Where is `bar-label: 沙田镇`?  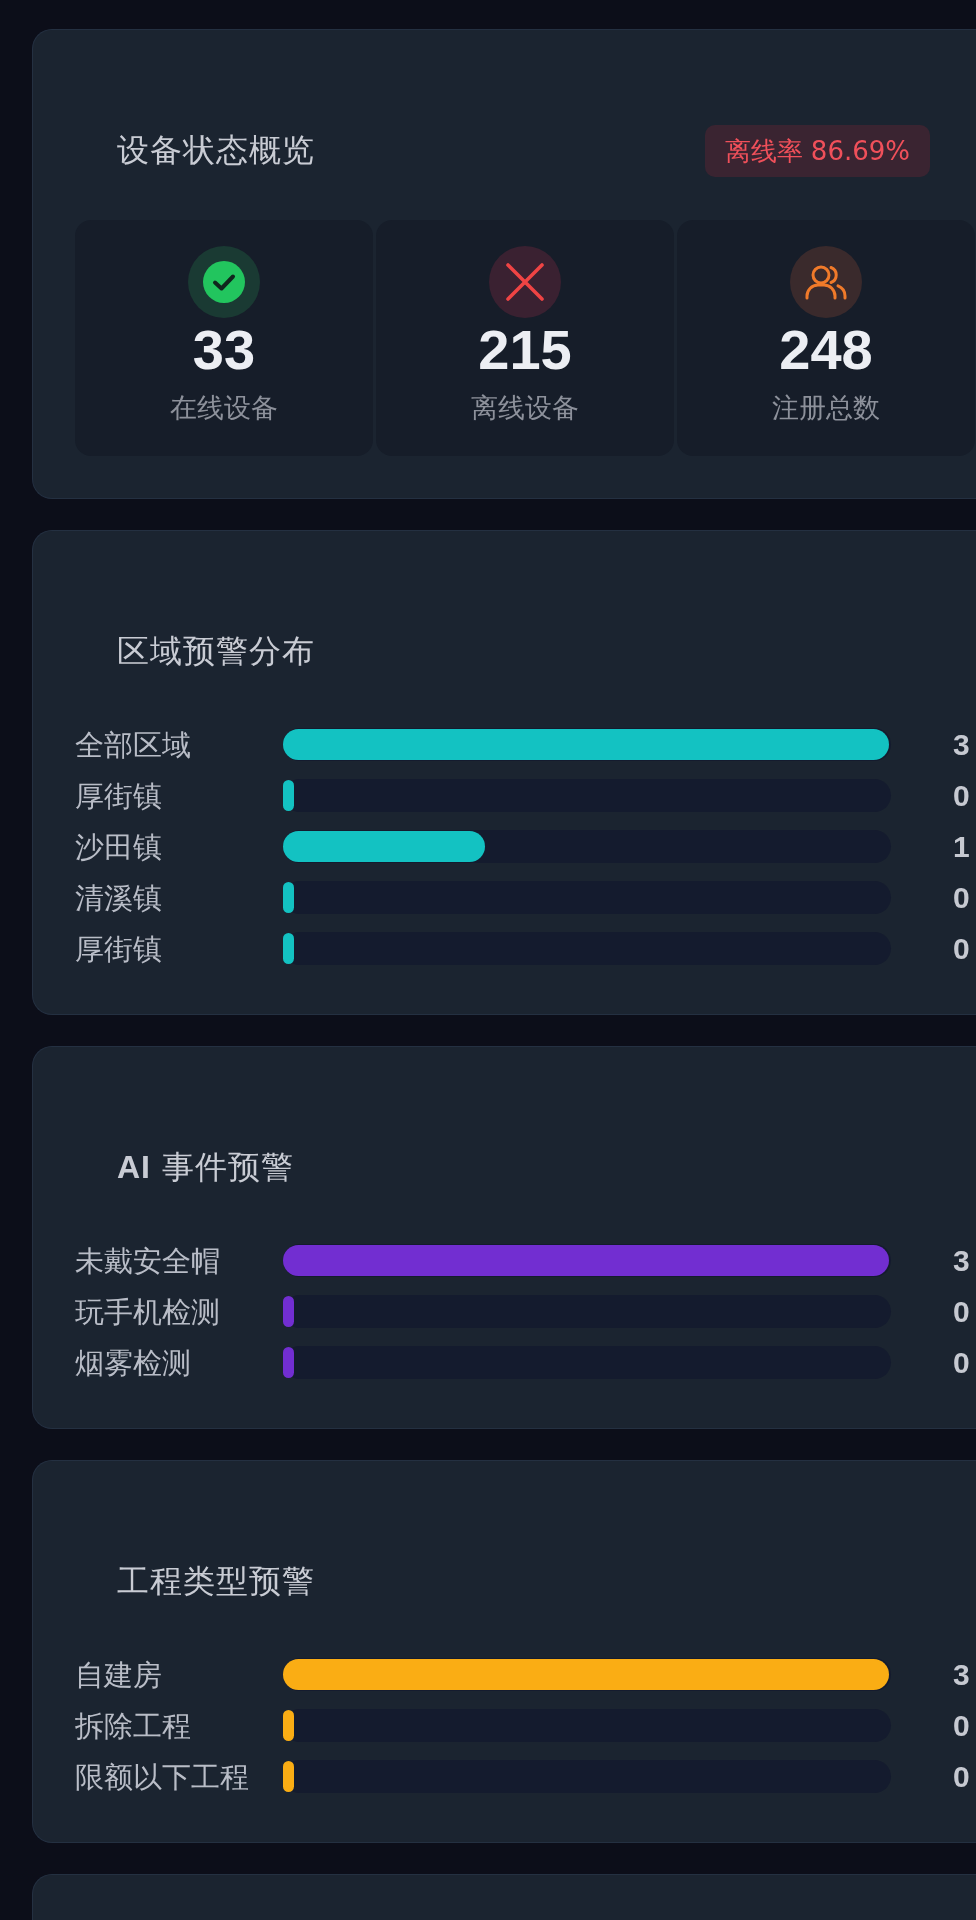
bar-label: 沙田镇 is located at coordinates (118, 846).